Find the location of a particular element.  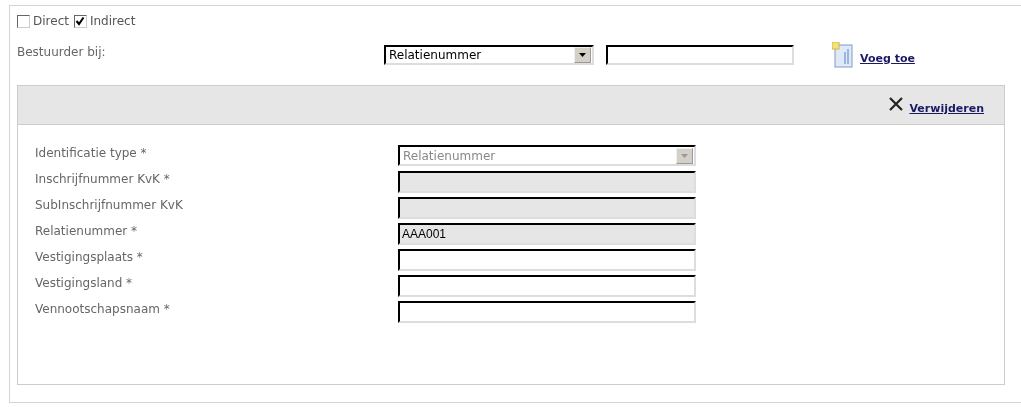

field-label: Relatienummer * is located at coordinates (86, 230).